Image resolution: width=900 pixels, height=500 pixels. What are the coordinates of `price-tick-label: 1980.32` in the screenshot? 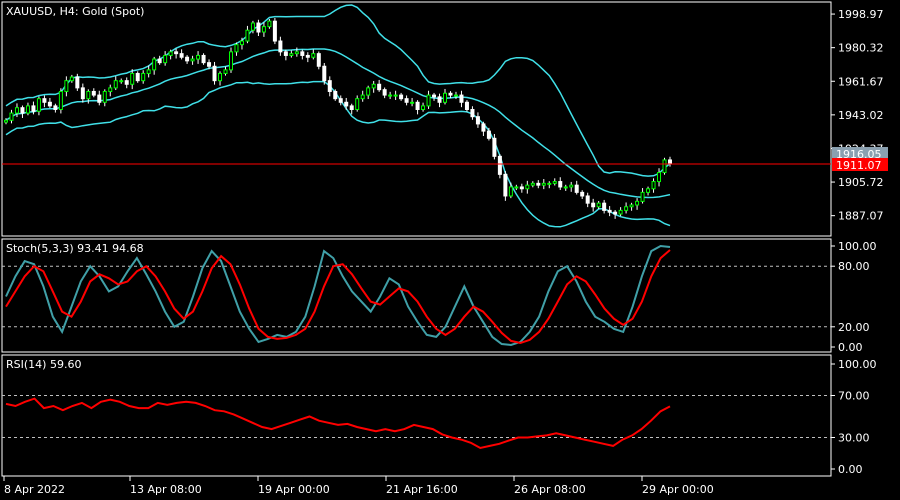 It's located at (861, 48).